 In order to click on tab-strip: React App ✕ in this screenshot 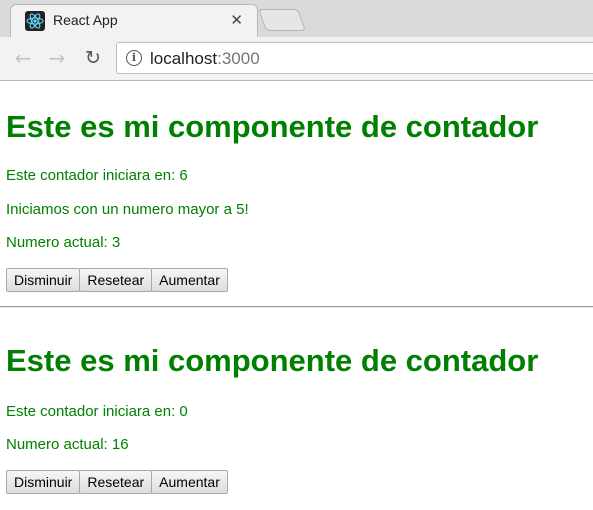, I will do `click(296, 18)`.